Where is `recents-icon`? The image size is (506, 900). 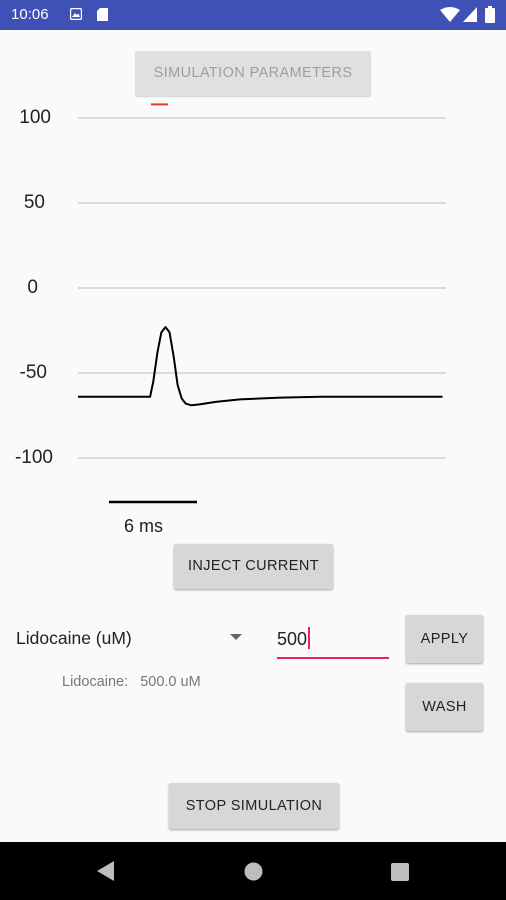 recents-icon is located at coordinates (400, 872).